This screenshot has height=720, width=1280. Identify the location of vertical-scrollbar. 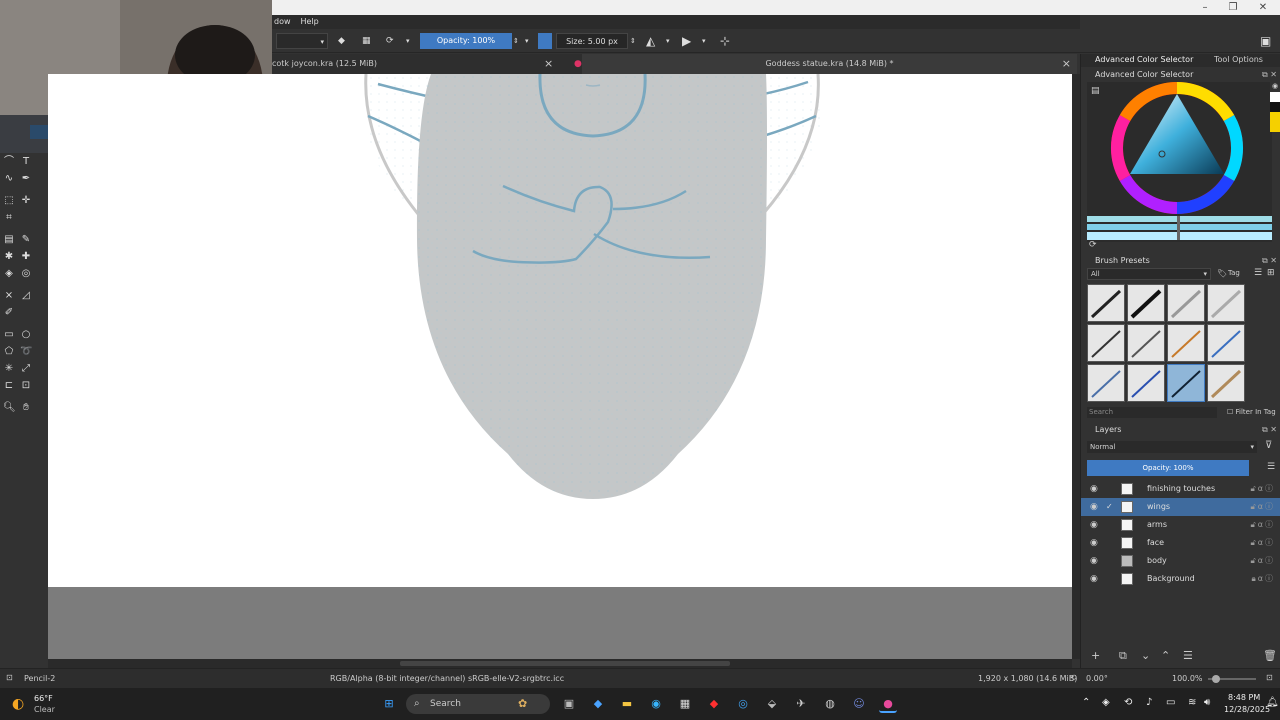
(1076, 366).